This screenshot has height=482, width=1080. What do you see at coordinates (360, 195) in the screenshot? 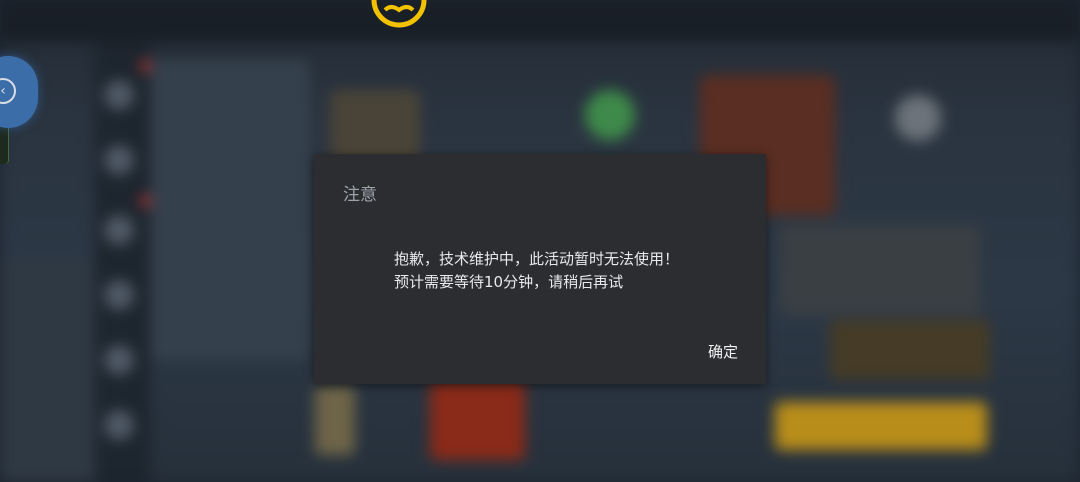
I see `dialog-title: 注意` at bounding box center [360, 195].